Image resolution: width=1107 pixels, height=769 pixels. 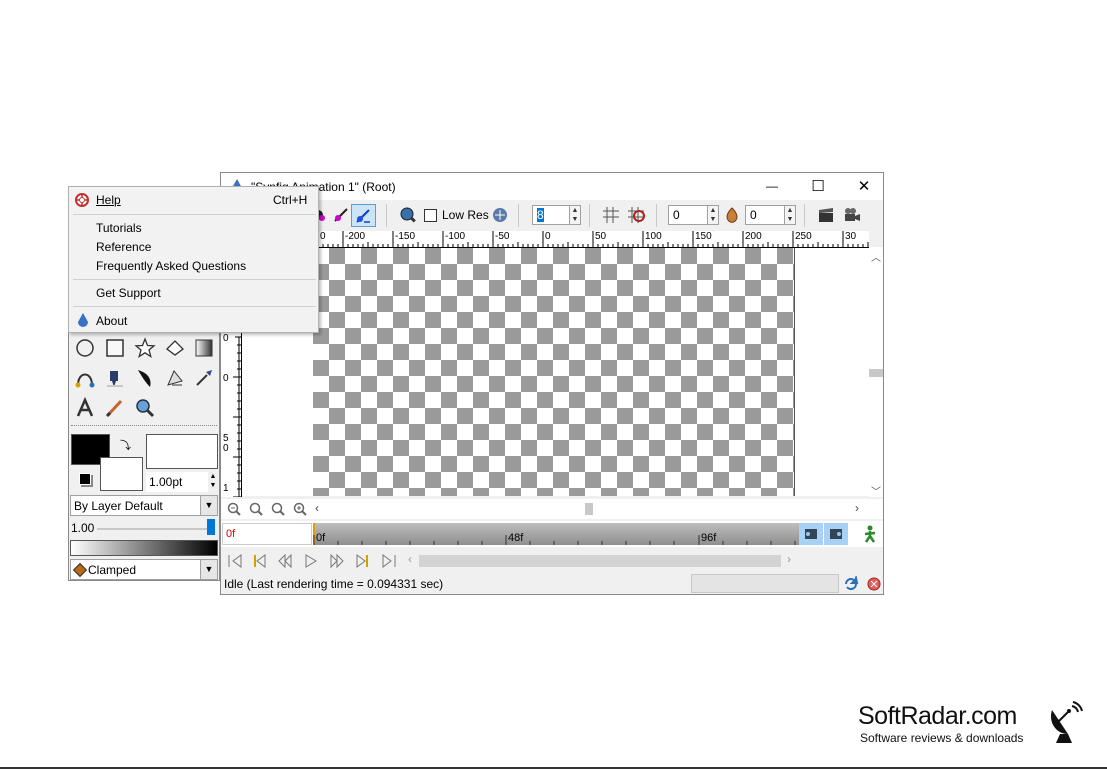 I want to click on camera-icon, so click(x=852, y=215).